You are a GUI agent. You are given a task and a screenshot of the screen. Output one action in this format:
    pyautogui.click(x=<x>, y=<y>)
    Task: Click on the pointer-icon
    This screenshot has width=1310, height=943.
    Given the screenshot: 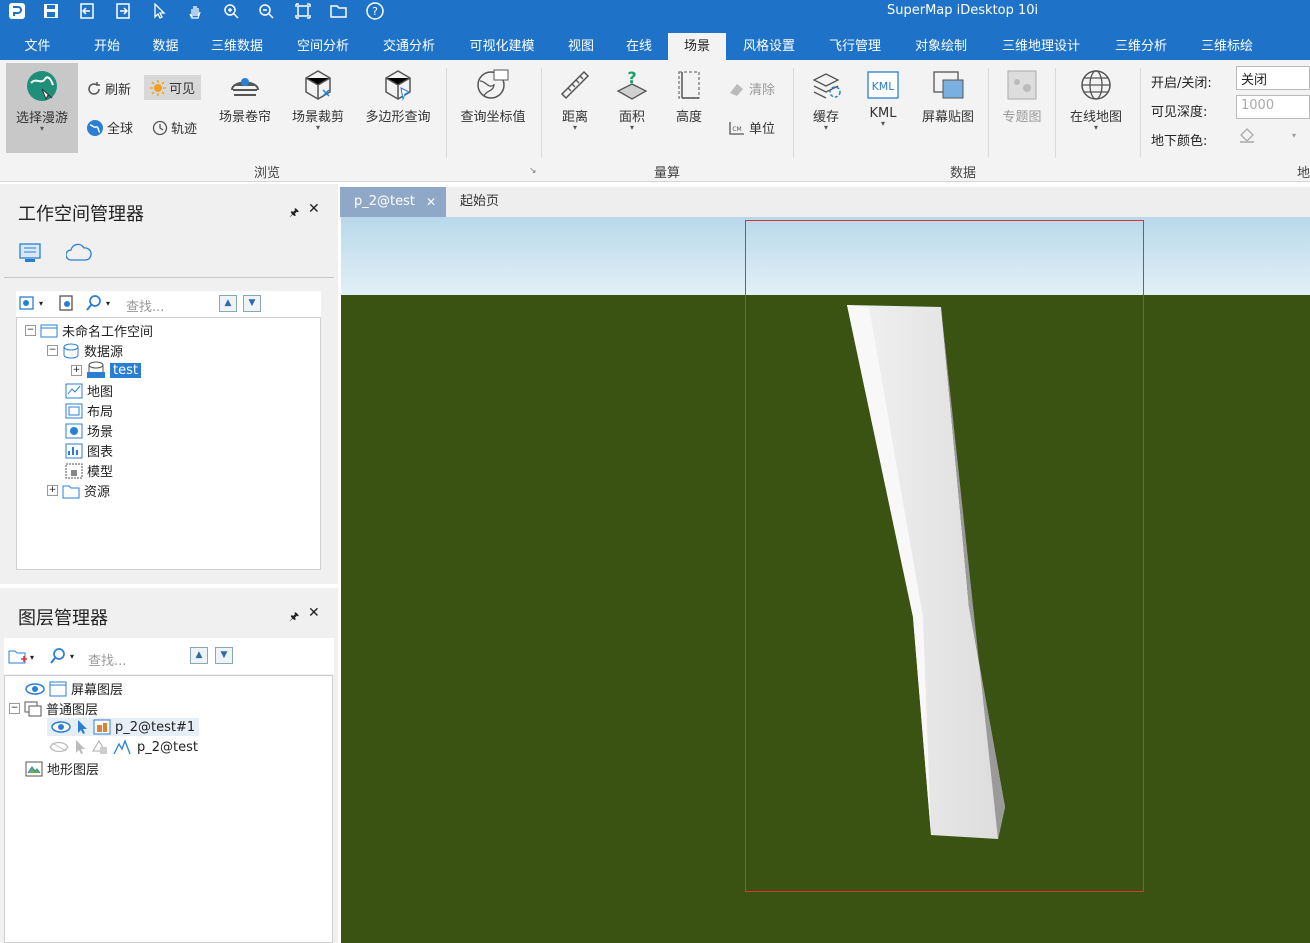 What is the action you would take?
    pyautogui.click(x=159, y=11)
    